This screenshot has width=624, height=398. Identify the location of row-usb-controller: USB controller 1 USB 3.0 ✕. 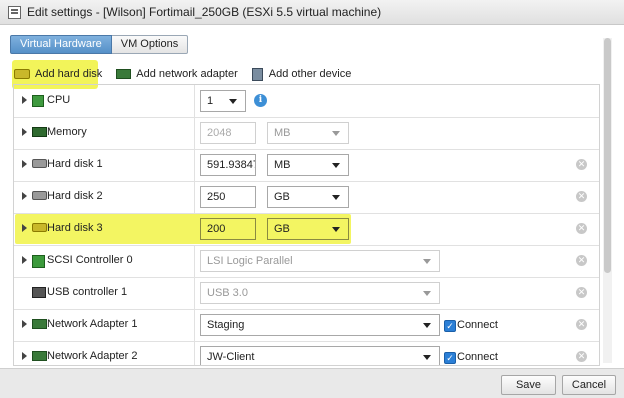
(306, 293).